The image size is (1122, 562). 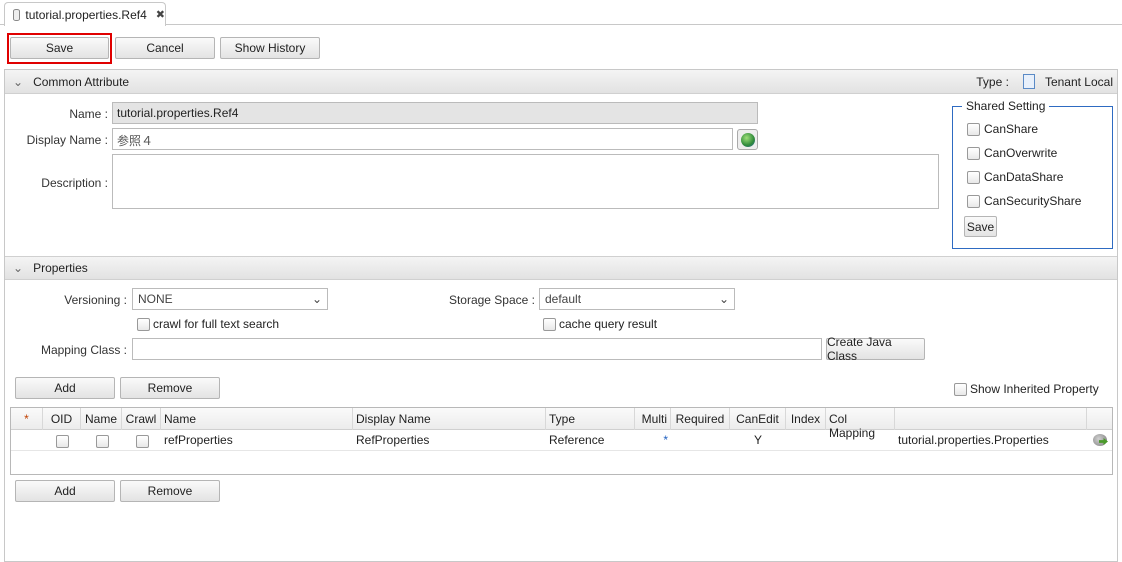 I want to click on save-button: Save, so click(x=59, y=48).